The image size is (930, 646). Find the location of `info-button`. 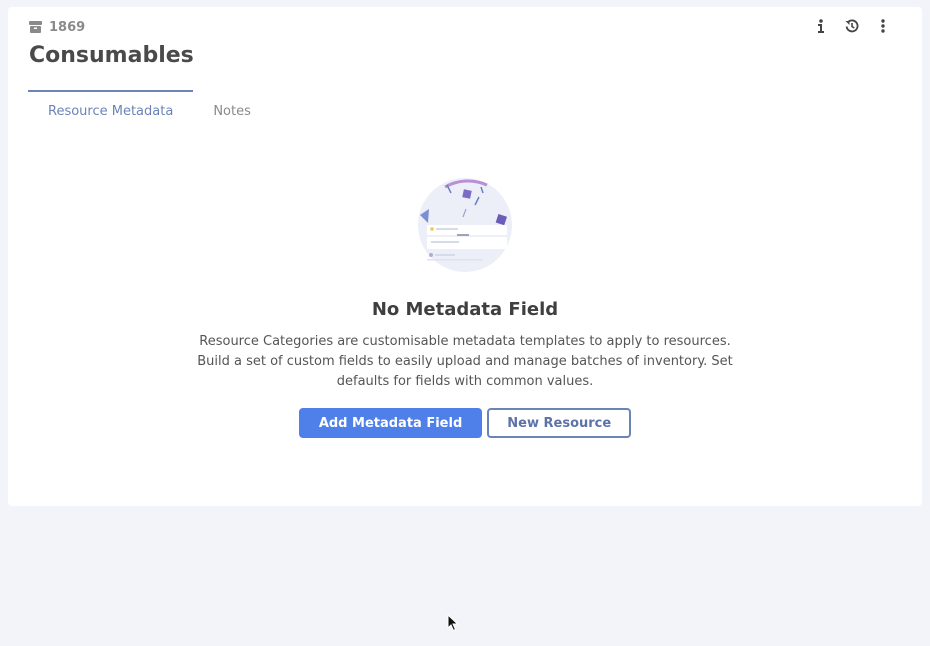

info-button is located at coordinates (821, 26).